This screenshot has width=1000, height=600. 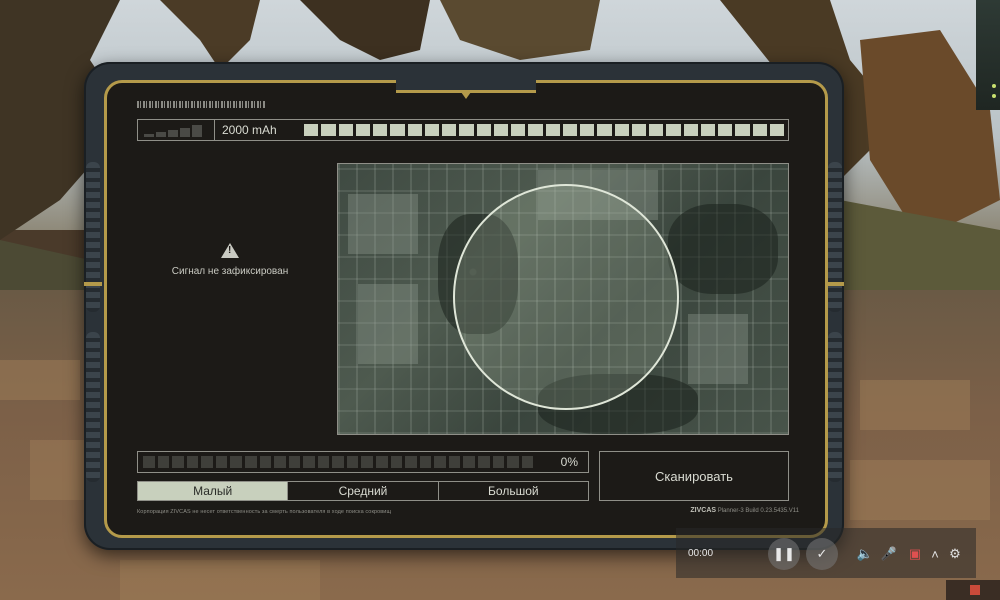 I want to click on scan-progress-bar: 0%, so click(x=363, y=462).